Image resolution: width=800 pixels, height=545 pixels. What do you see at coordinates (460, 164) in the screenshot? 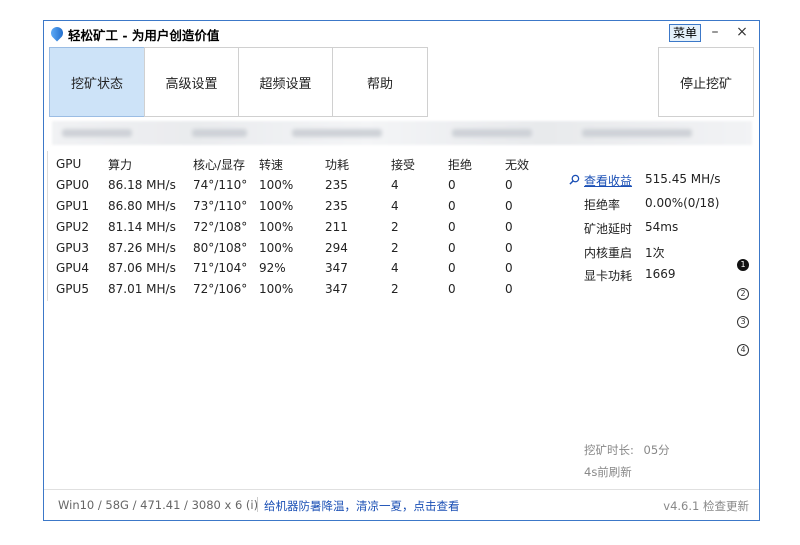
I see `col-rejected: 拒绝` at bounding box center [460, 164].